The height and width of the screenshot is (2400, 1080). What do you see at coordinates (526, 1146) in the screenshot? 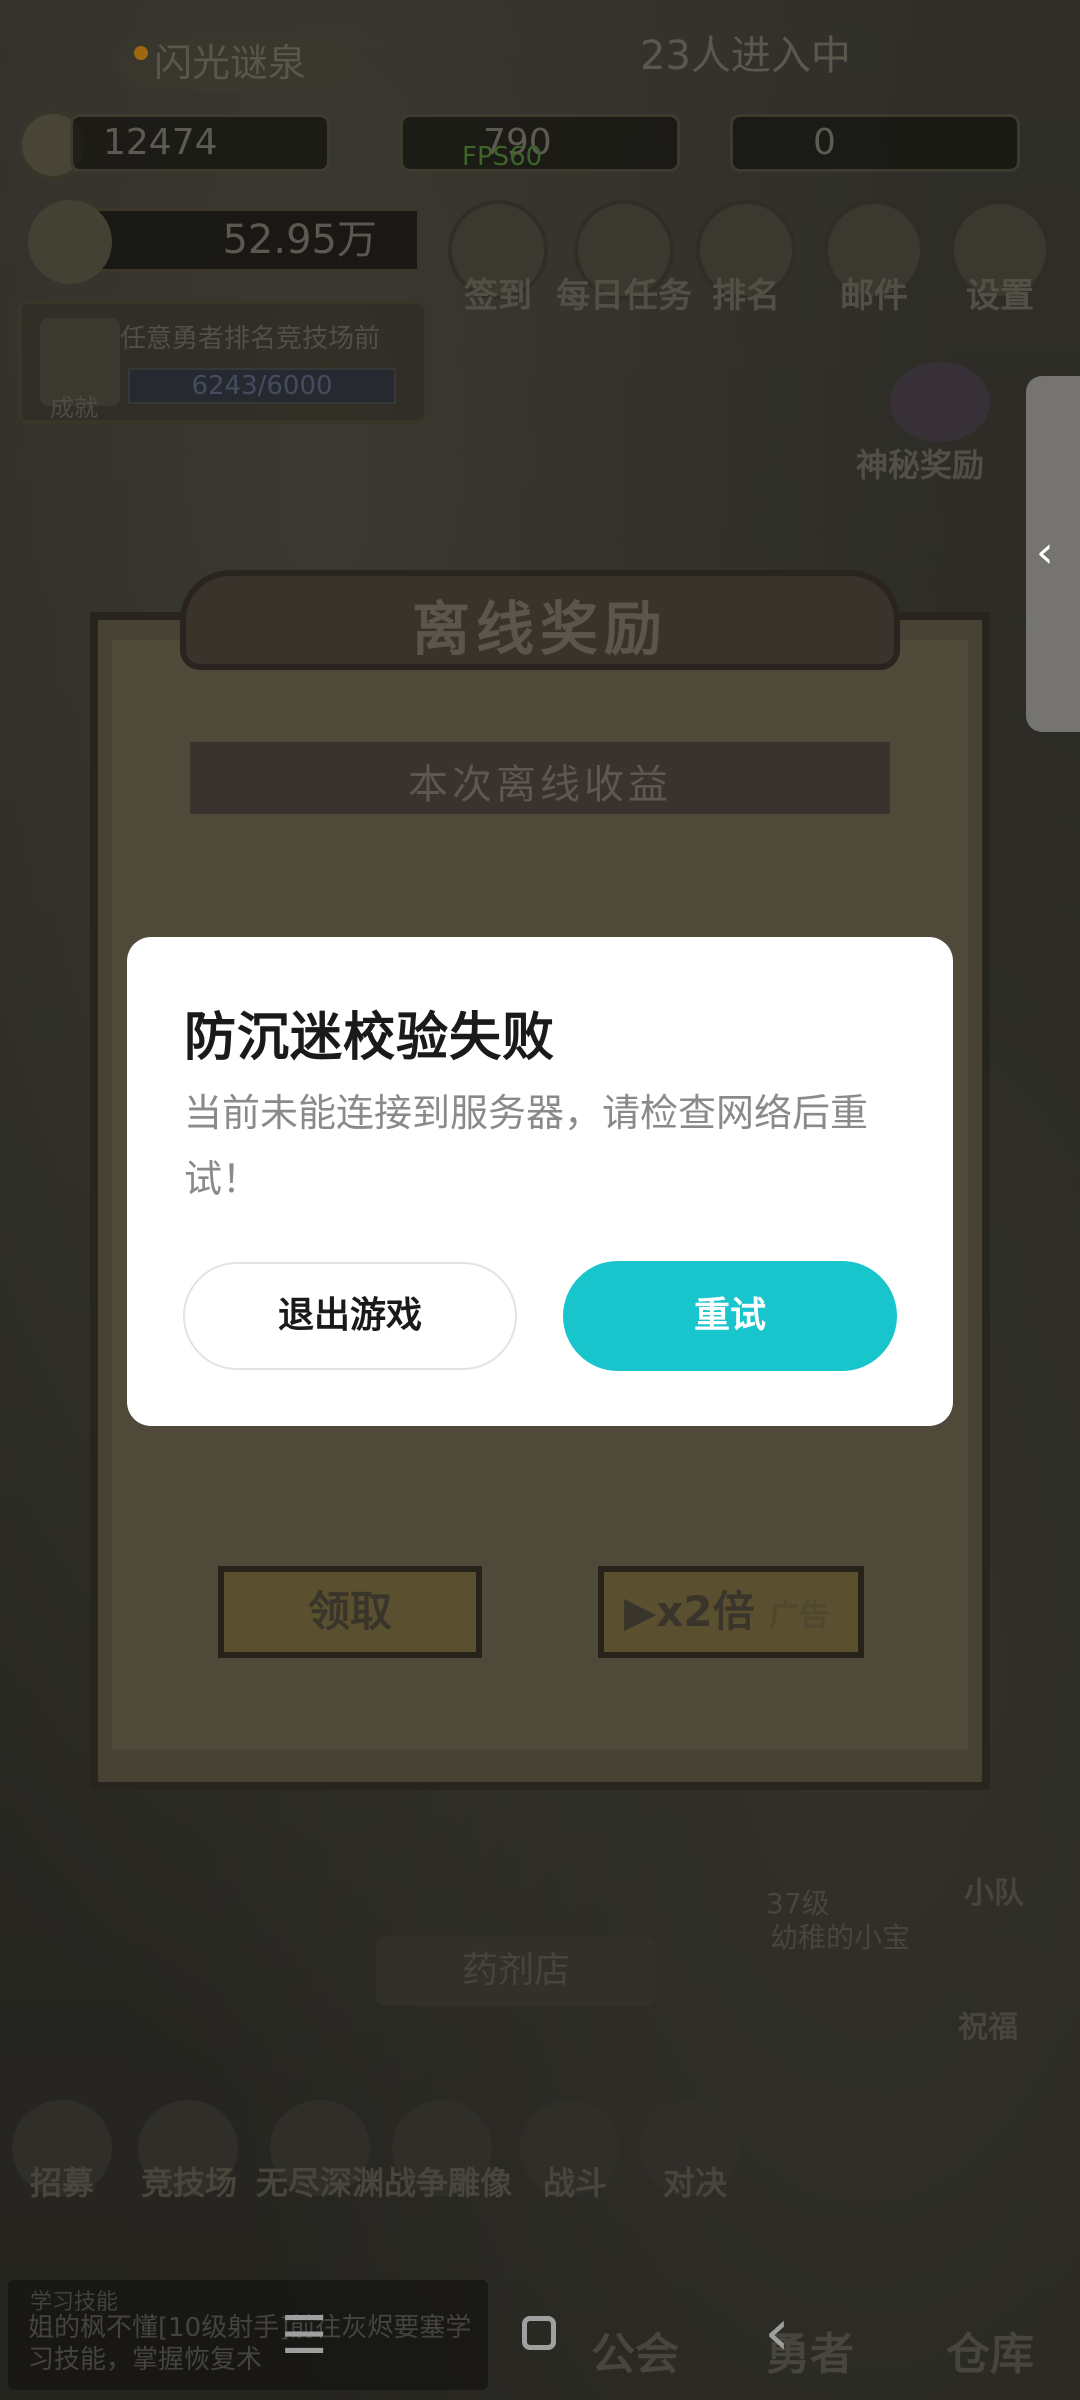
I see `dialog-message: 当前未能连接到服务器，请检查网络后重试！` at bounding box center [526, 1146].